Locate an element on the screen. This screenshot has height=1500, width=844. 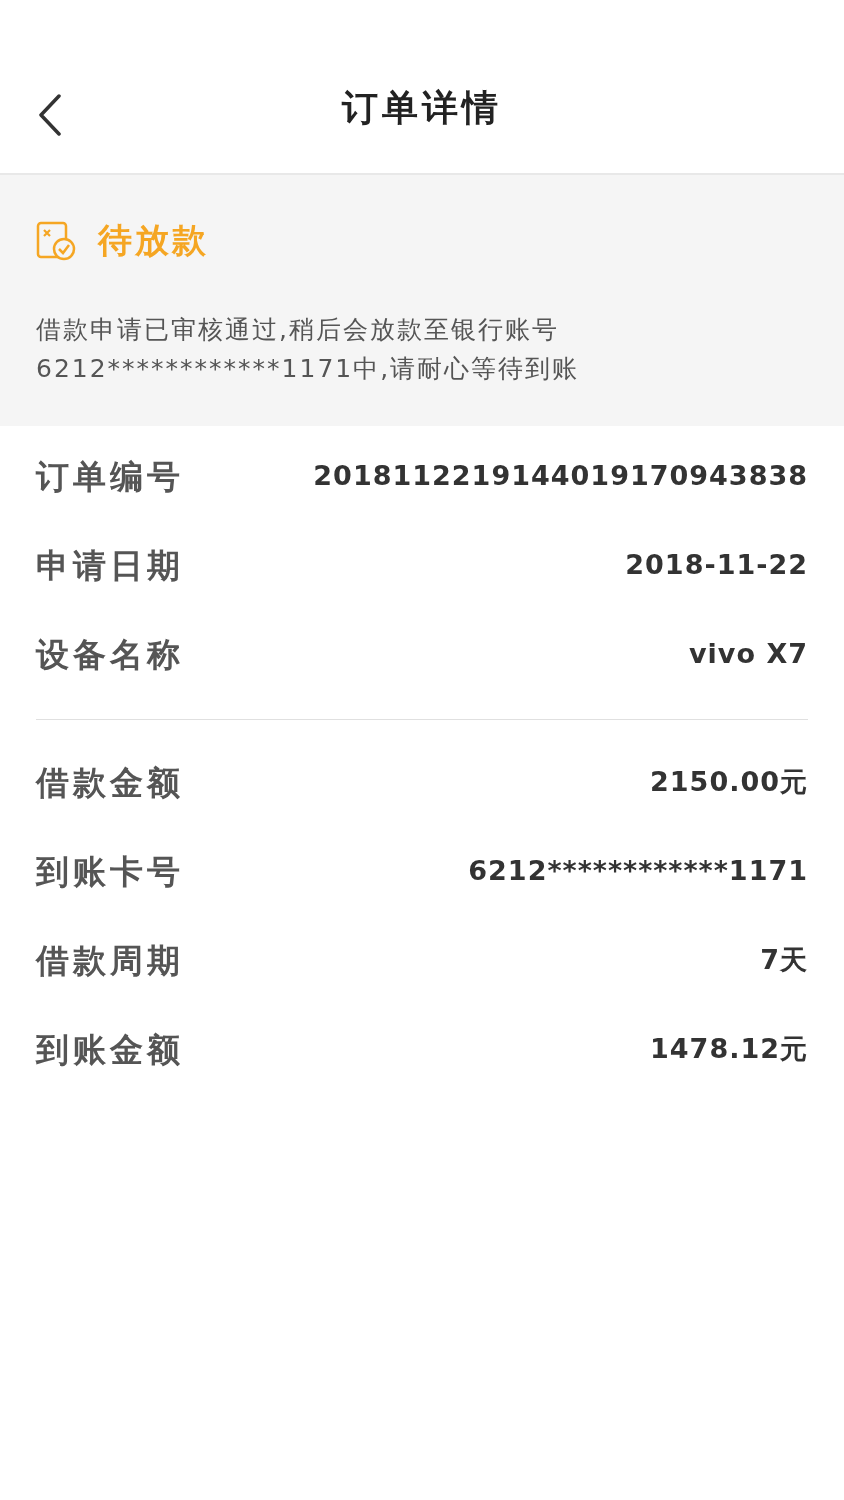
field-label: 到账卡号 is located at coordinates (110, 871).